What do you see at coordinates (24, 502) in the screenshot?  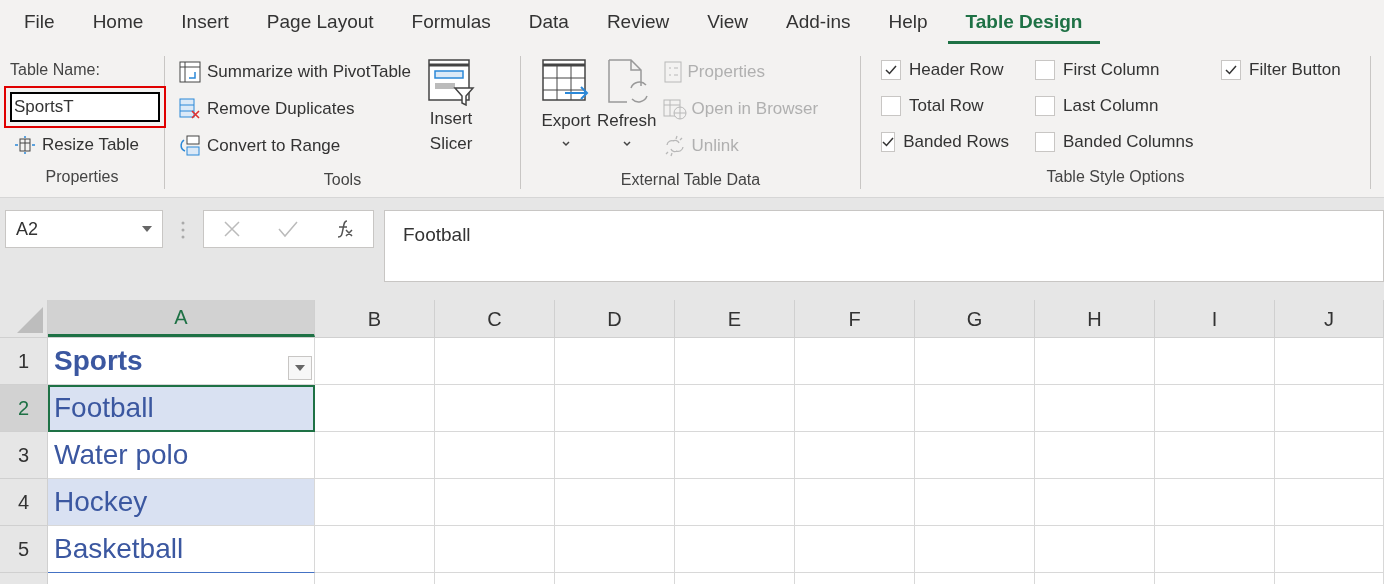 I see `row-header: 4` at bounding box center [24, 502].